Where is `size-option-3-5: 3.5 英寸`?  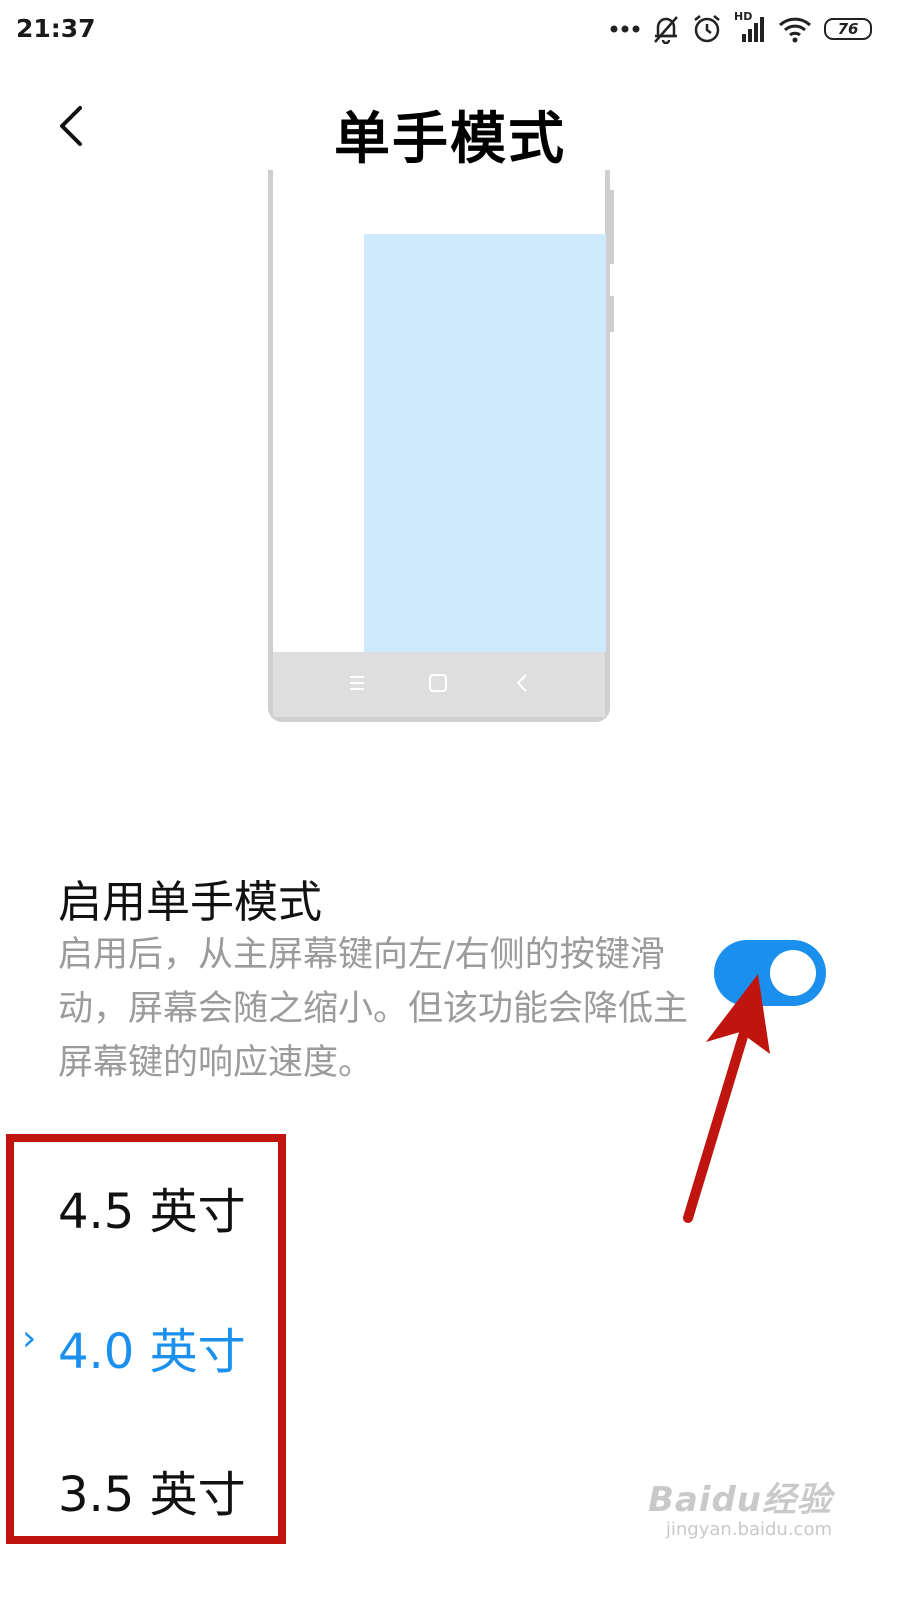 size-option-3-5: 3.5 英寸 is located at coordinates (152, 1490).